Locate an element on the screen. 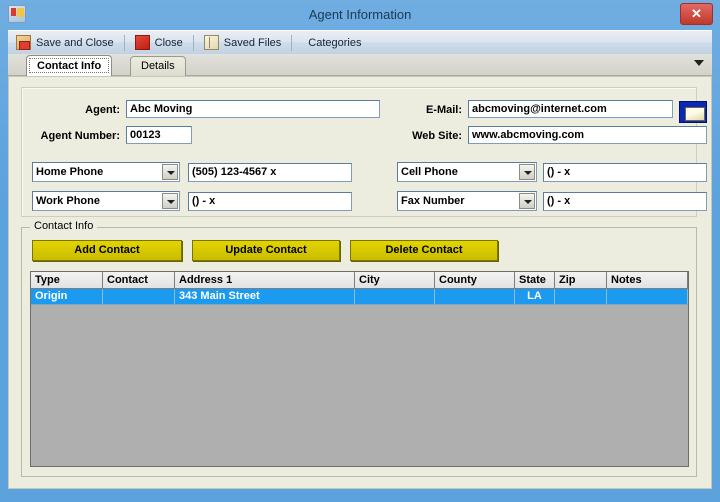 Image resolution: width=720 pixels, height=502 pixels. grid-column-header: Zip is located at coordinates (581, 280).